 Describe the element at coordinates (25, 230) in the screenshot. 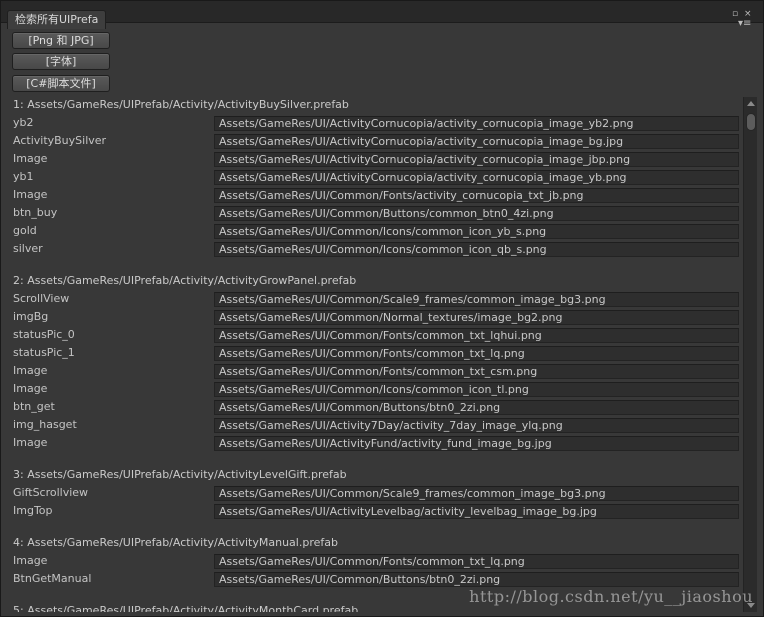

I see `object-name-label: gold` at that location.